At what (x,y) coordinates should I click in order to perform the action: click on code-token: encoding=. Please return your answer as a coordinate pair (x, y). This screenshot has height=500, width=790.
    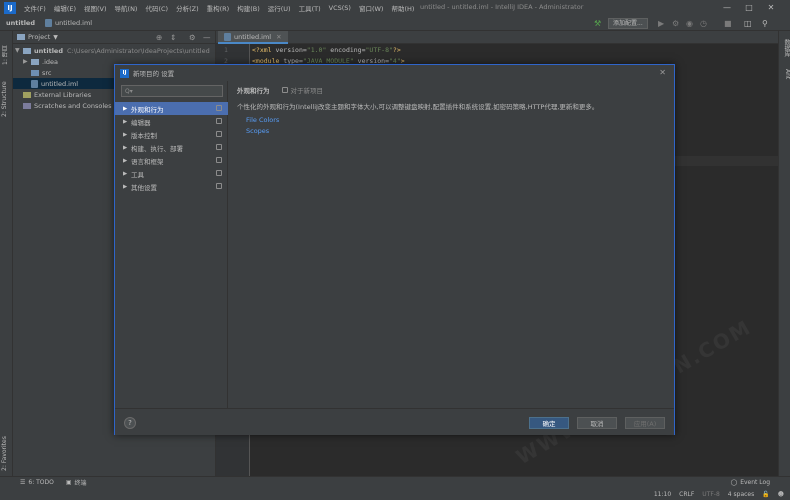
    Looking at the image, I should click on (346, 50).